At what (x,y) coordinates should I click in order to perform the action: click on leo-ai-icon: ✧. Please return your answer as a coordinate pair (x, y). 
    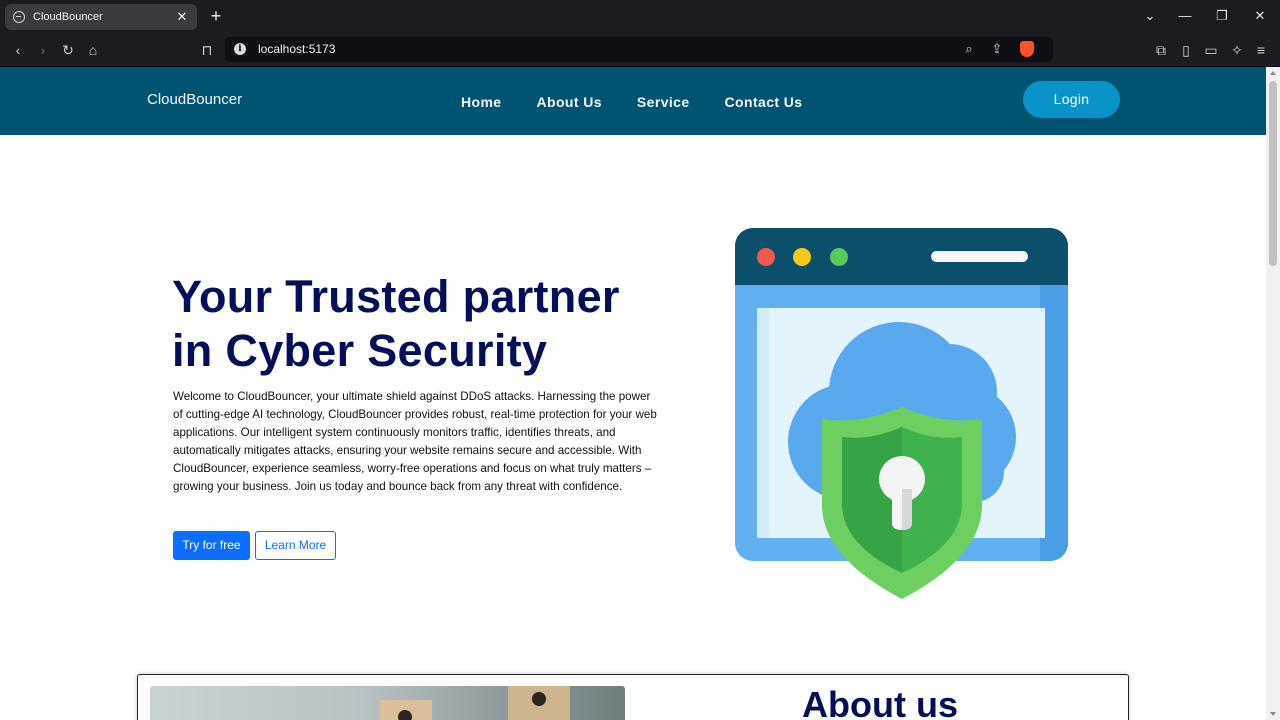
    Looking at the image, I should click on (1237, 50).